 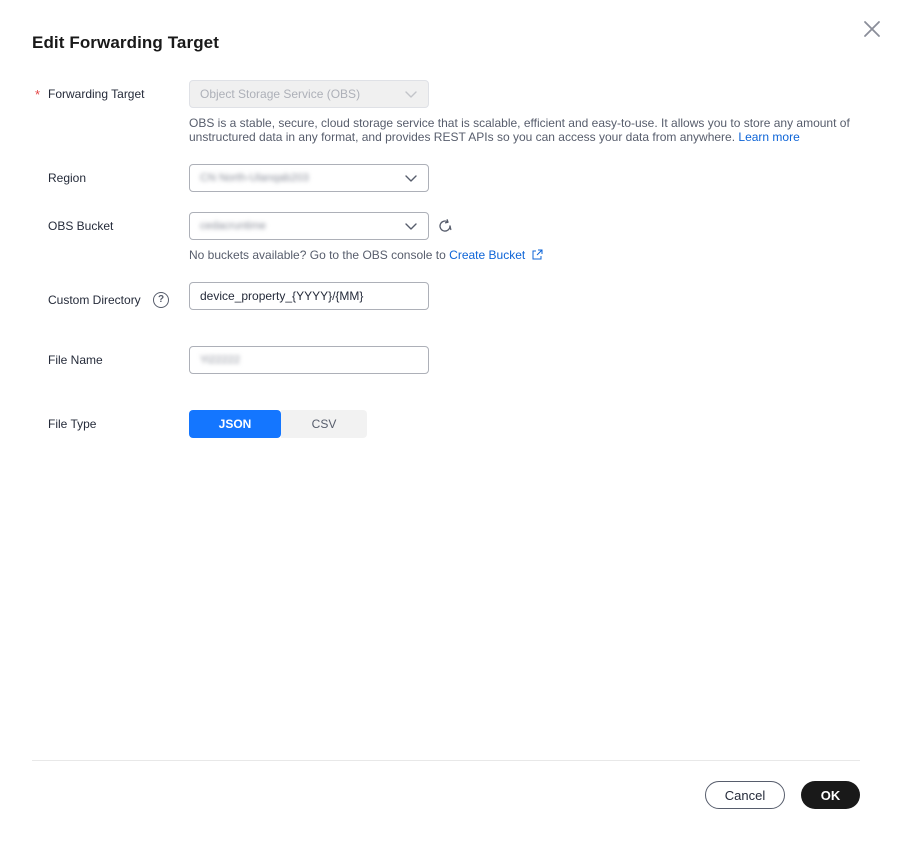 What do you see at coordinates (768, 137) in the screenshot?
I see `learn-more-link: Learn more` at bounding box center [768, 137].